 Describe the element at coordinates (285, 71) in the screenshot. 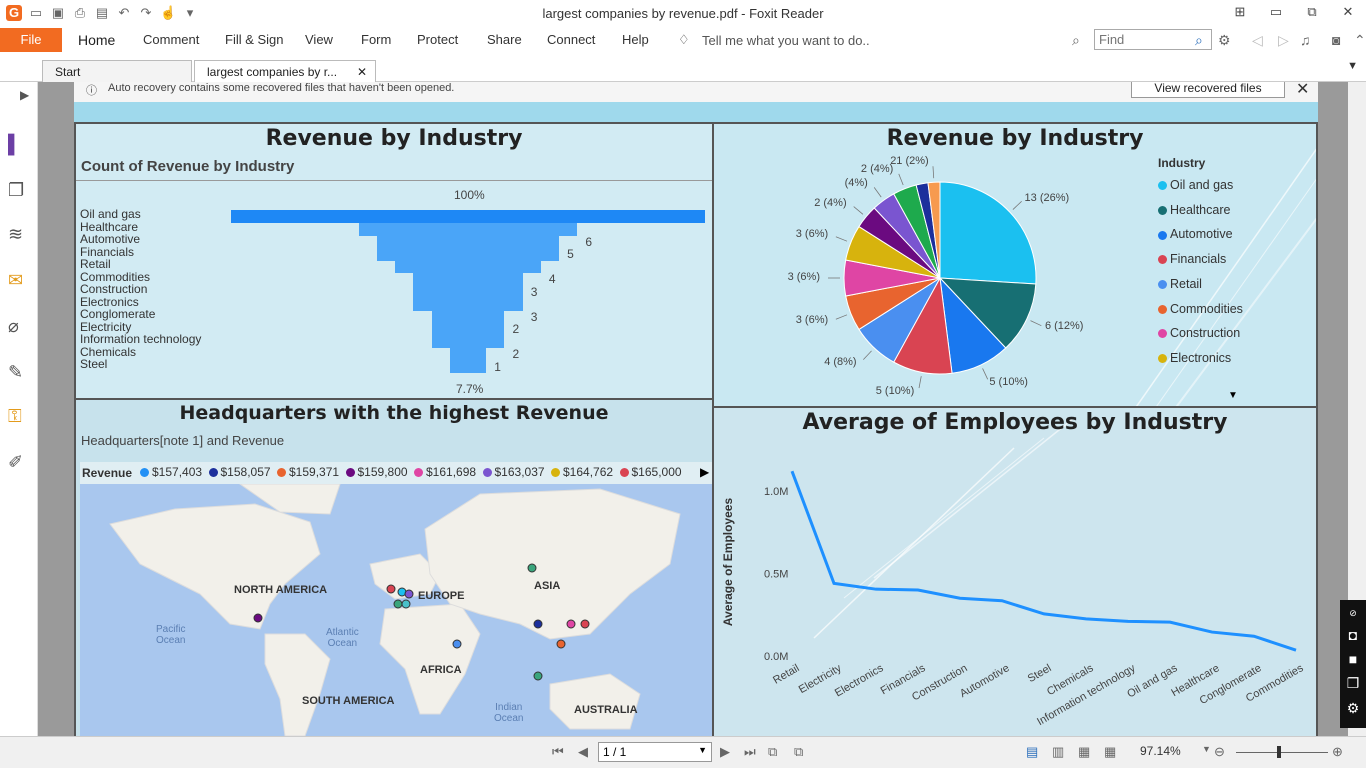

I see `tab-document: largest companies by r... ✕` at that location.